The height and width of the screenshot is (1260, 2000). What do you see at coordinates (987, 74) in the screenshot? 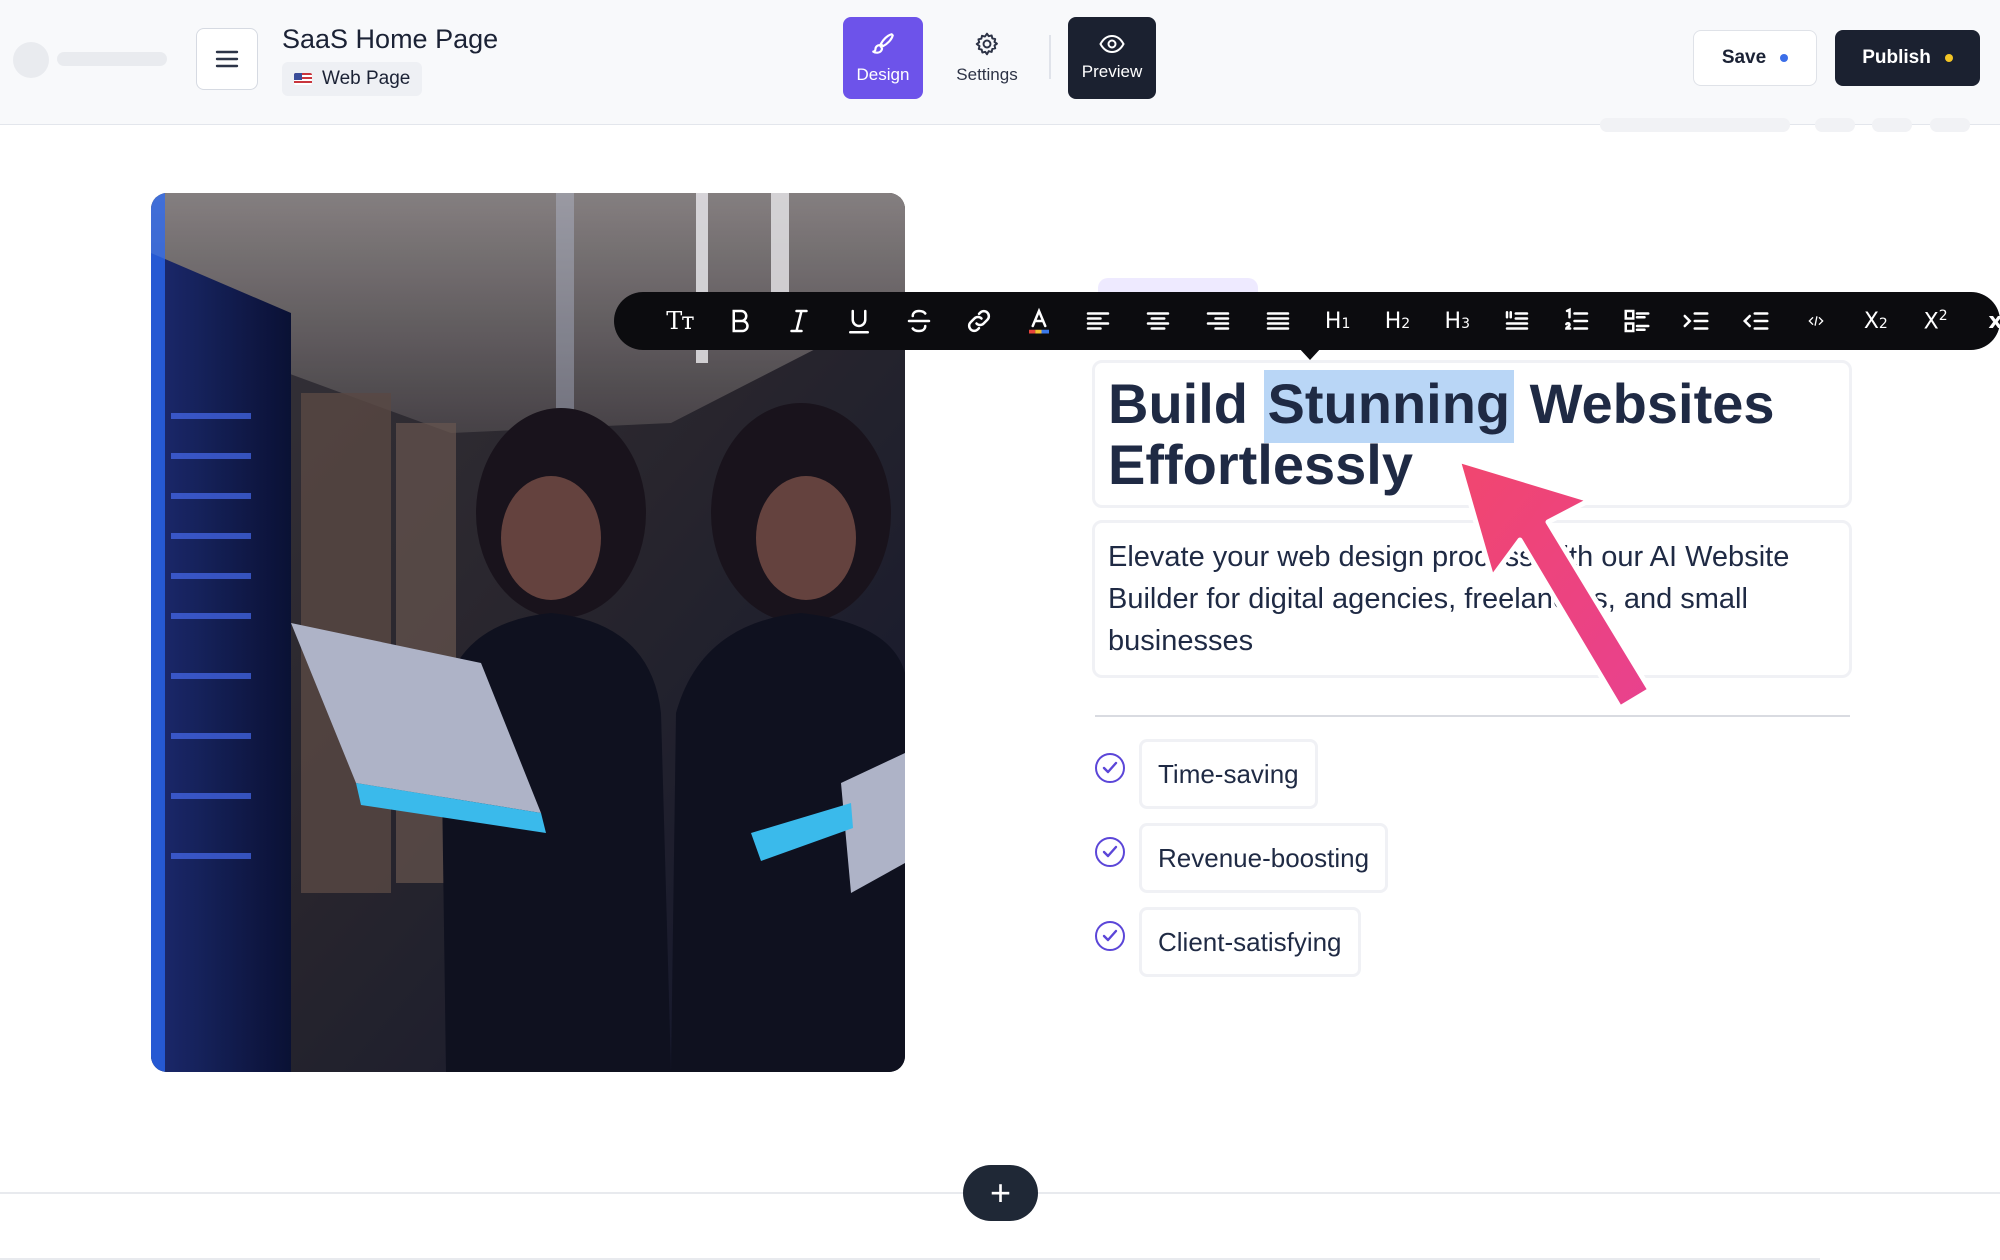
I see `tab-settings-label: Settings` at bounding box center [987, 74].